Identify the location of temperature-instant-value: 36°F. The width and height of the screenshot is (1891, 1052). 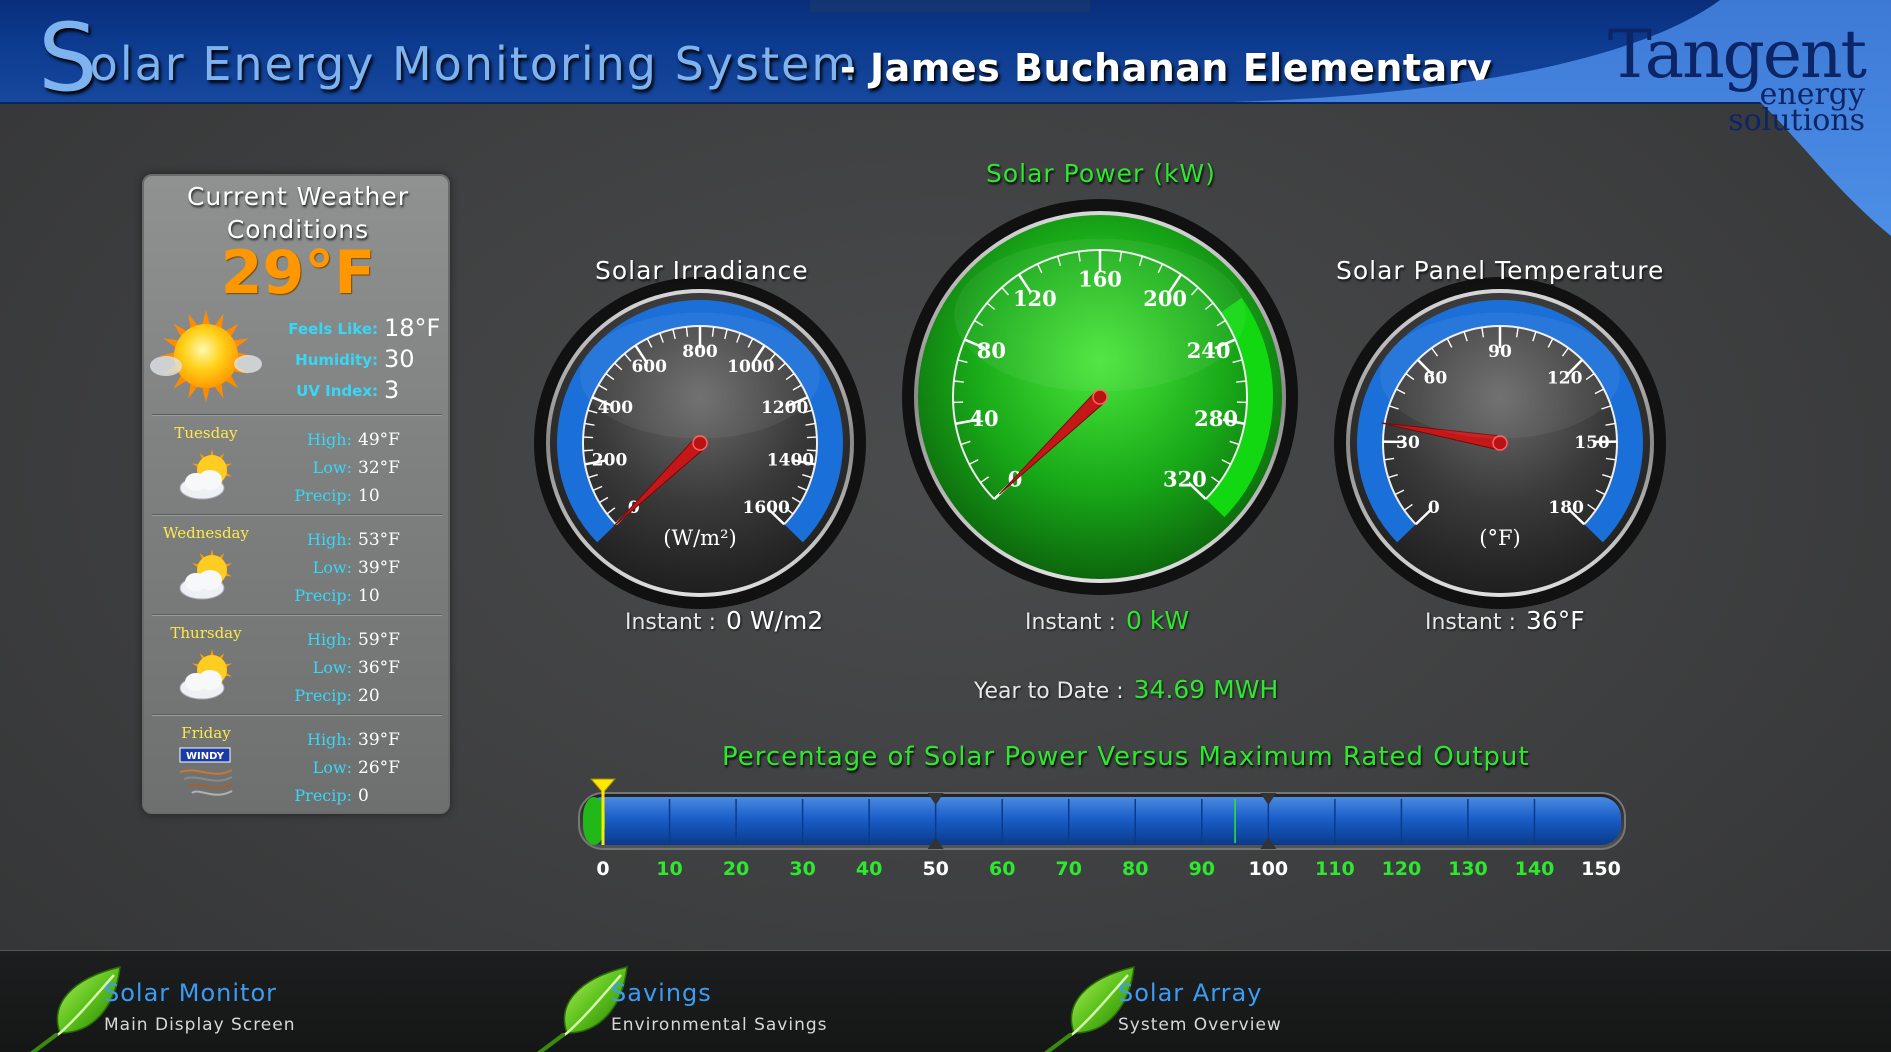
(1555, 620).